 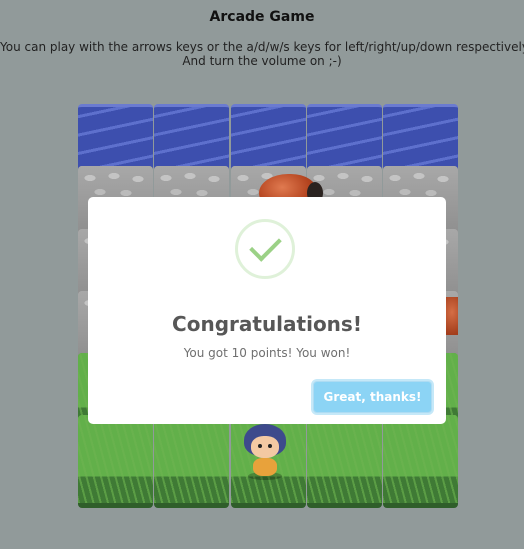 I want to click on confirm-button: Great, thanks!, so click(x=372, y=397).